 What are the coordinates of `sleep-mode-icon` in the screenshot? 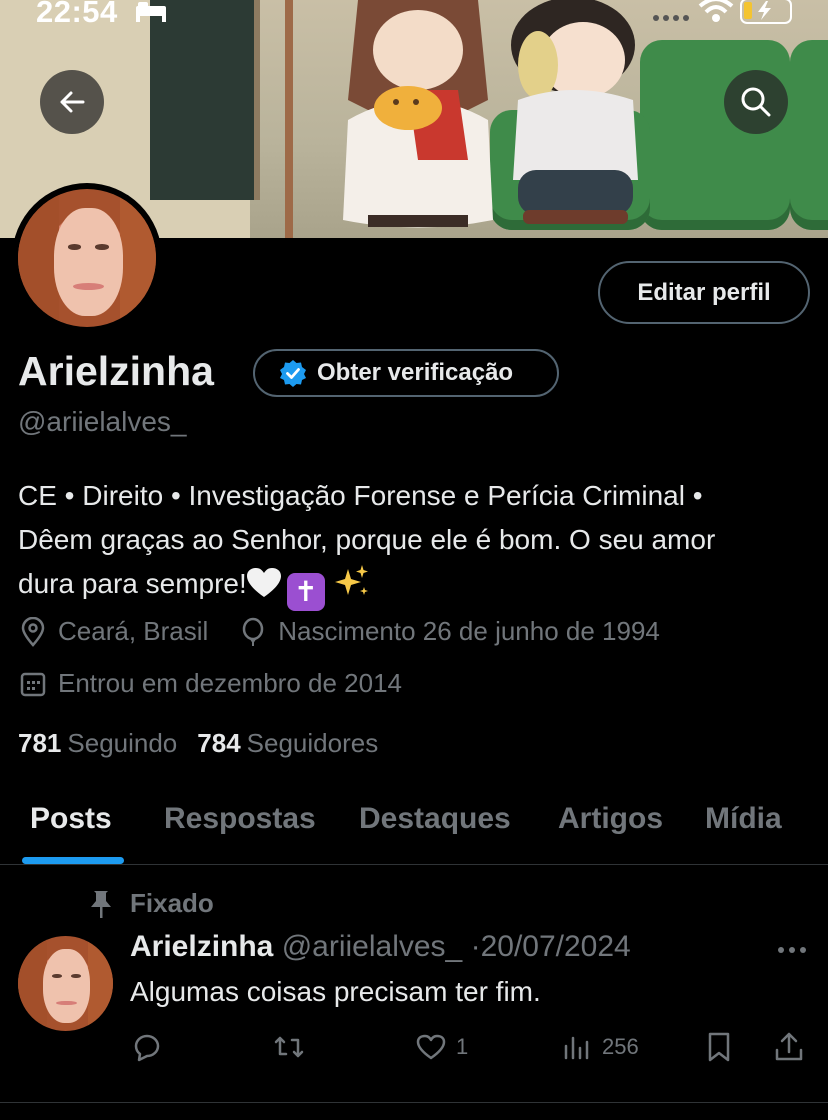 It's located at (151, 12).